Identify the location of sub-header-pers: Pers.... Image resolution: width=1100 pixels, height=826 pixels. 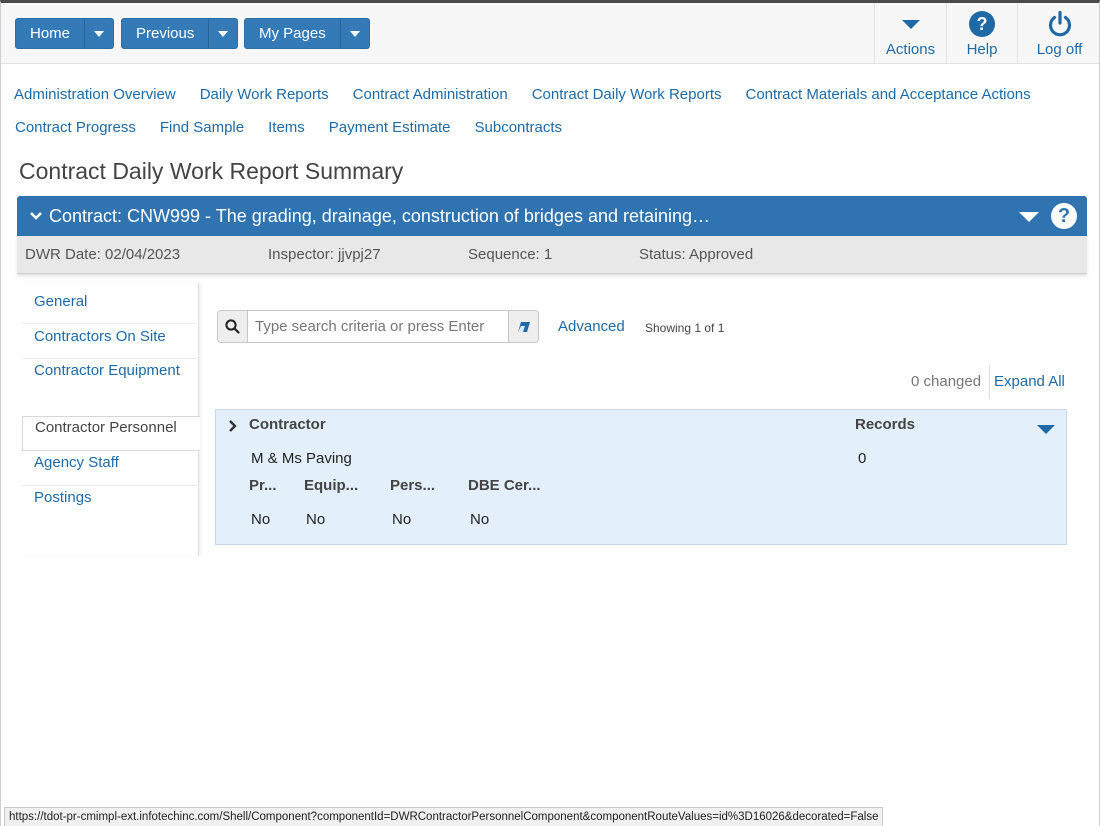
(413, 485).